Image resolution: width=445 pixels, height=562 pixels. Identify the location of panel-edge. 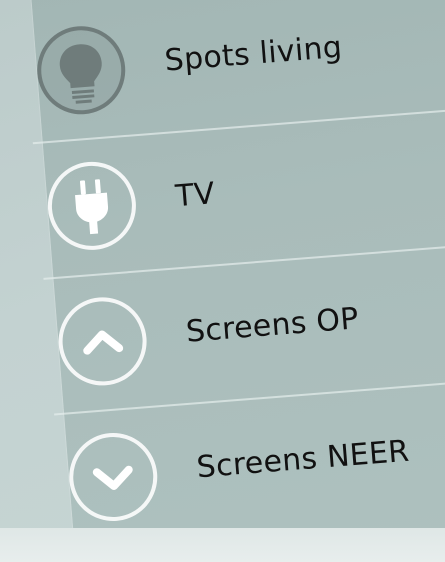
(222, 545).